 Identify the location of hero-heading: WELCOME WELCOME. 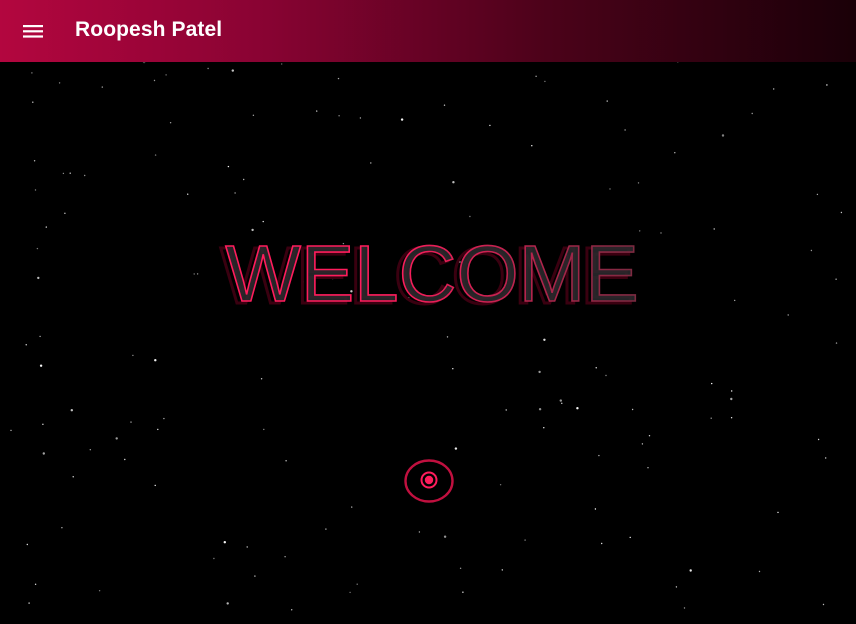
(428, 273).